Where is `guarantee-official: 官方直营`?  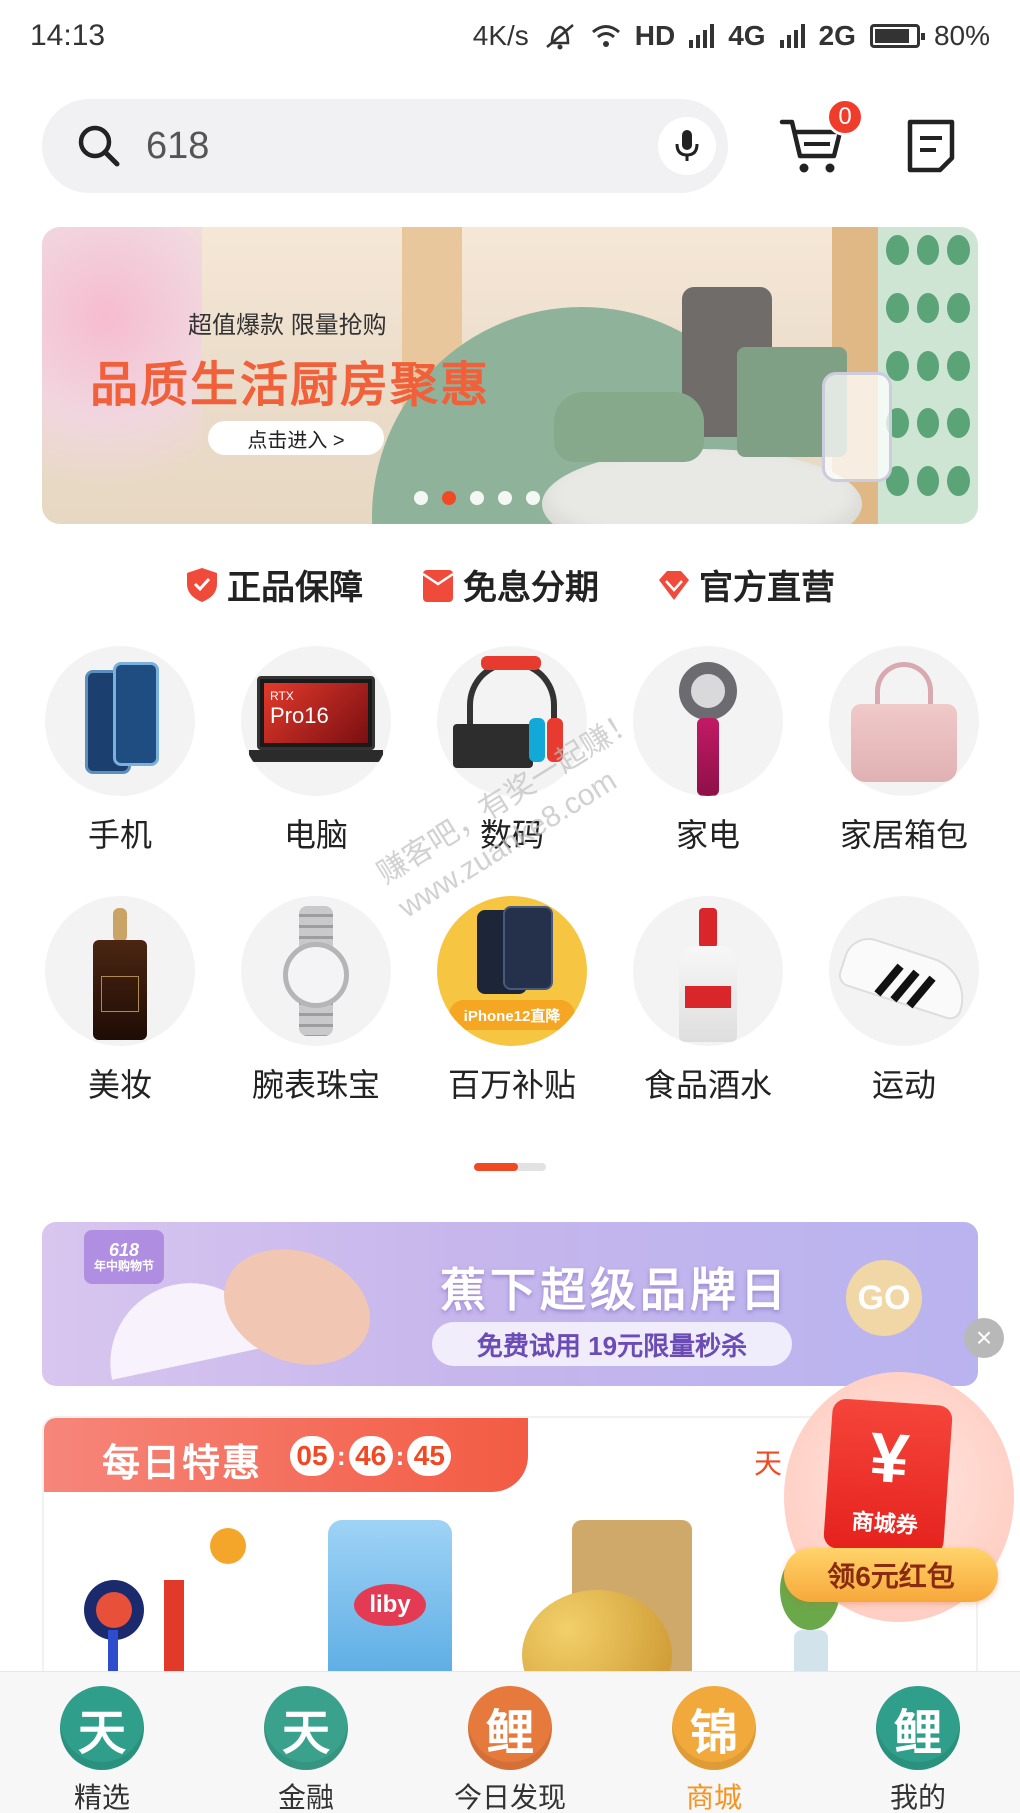
guarantee-official: 官方直营 is located at coordinates (746, 584).